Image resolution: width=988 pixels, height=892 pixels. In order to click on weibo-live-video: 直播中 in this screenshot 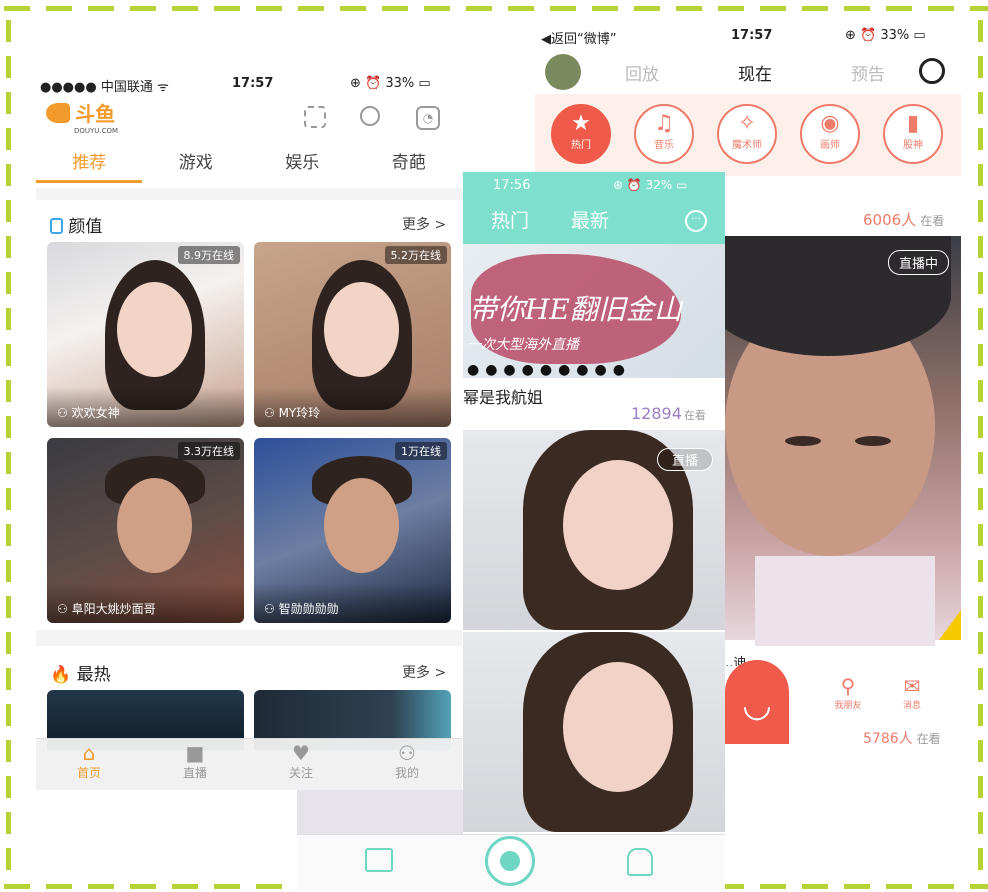, I will do `click(828, 441)`.